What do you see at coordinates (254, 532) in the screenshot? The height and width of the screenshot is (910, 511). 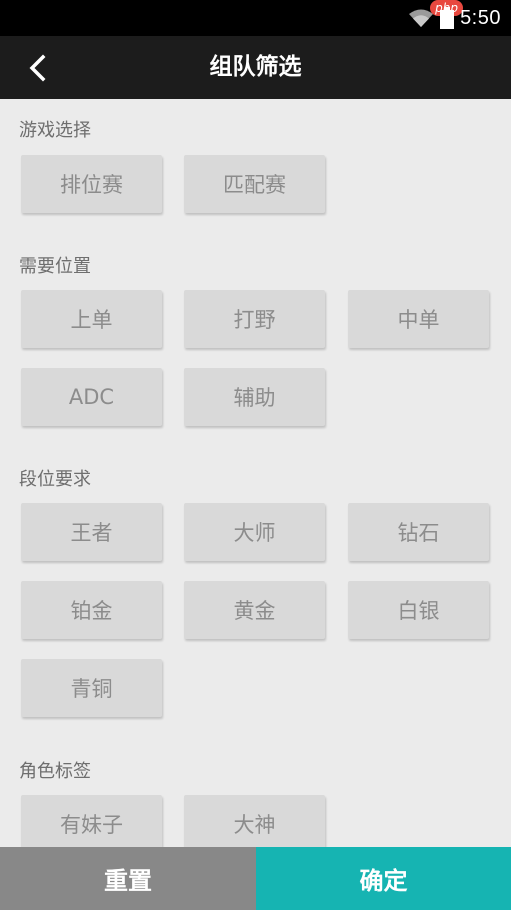 I see `chip-master: 大师` at bounding box center [254, 532].